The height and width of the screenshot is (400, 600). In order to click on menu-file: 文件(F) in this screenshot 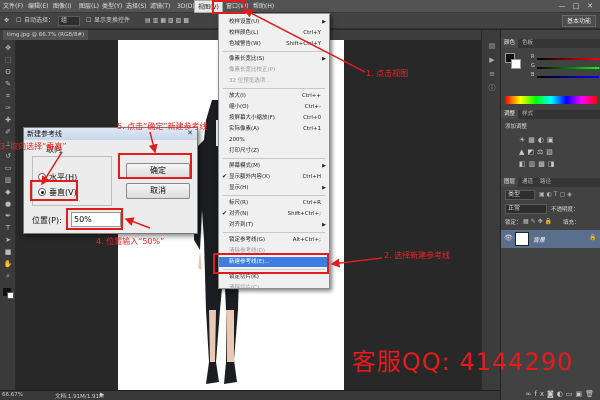, I will do `click(13, 6)`.